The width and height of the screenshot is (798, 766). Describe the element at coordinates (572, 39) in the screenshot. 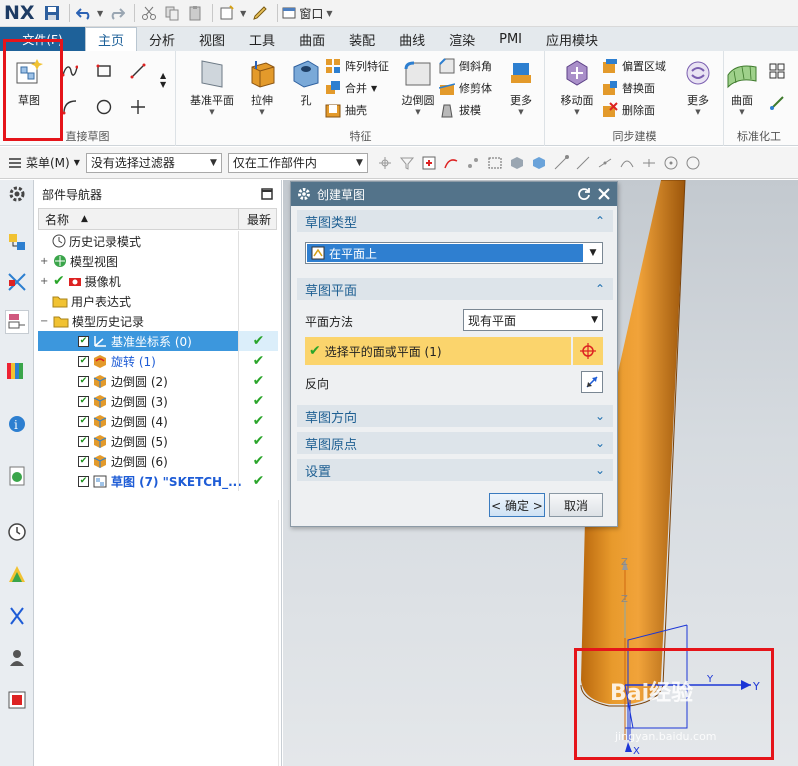

I see `tab-applications: 应用模块` at that location.